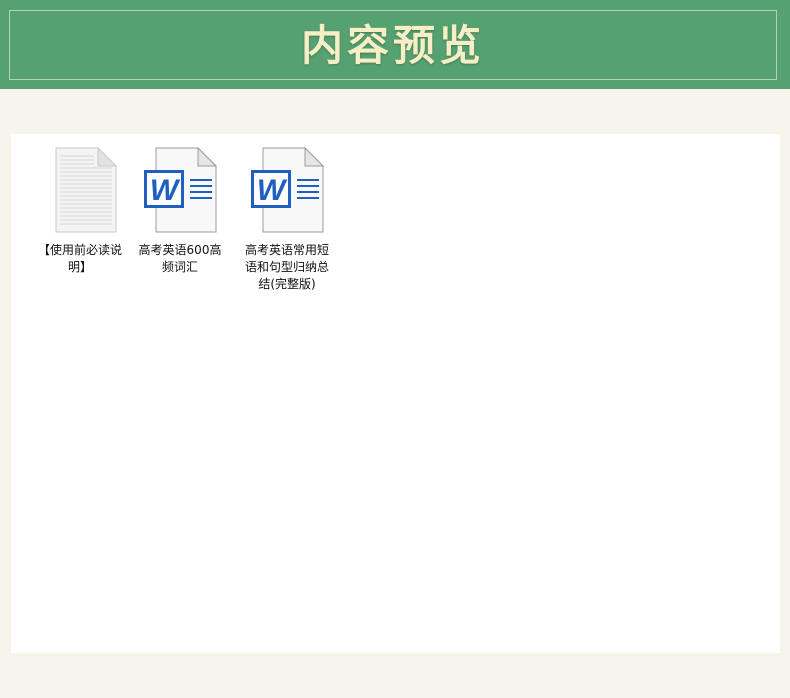  I want to click on page-title: 内容预览, so click(392, 45).